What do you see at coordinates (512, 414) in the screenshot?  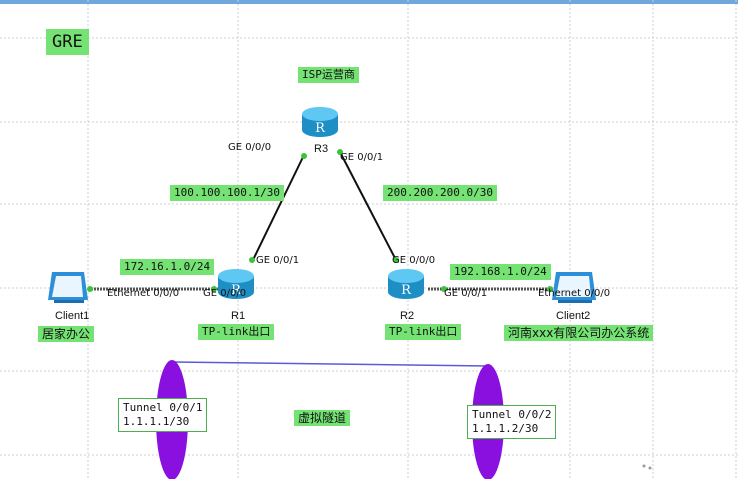 I see `tunnel-right-name: Tunnel 0/0/2` at bounding box center [512, 414].